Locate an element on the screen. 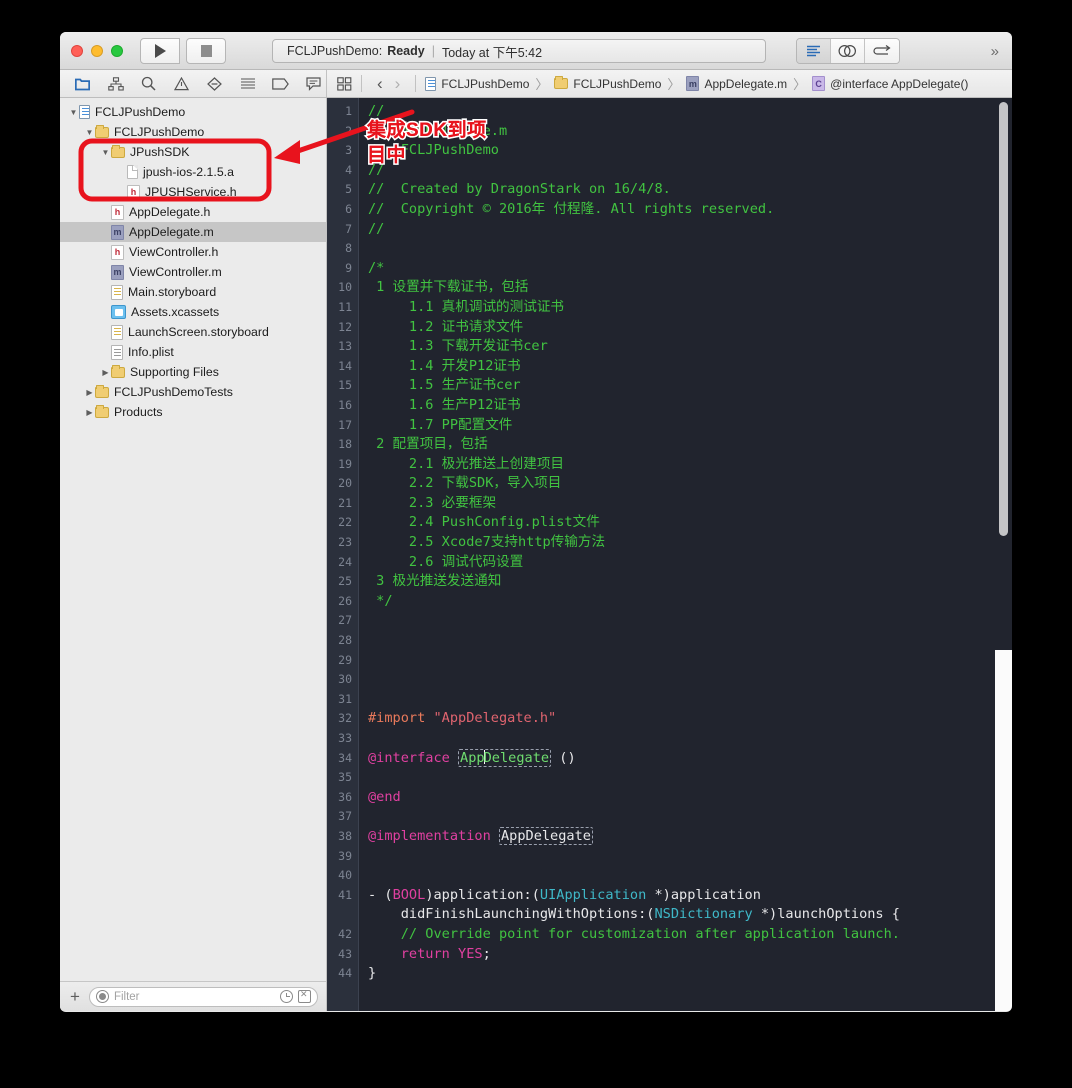 The image size is (1072, 1088). status-state: Ready is located at coordinates (406, 51).